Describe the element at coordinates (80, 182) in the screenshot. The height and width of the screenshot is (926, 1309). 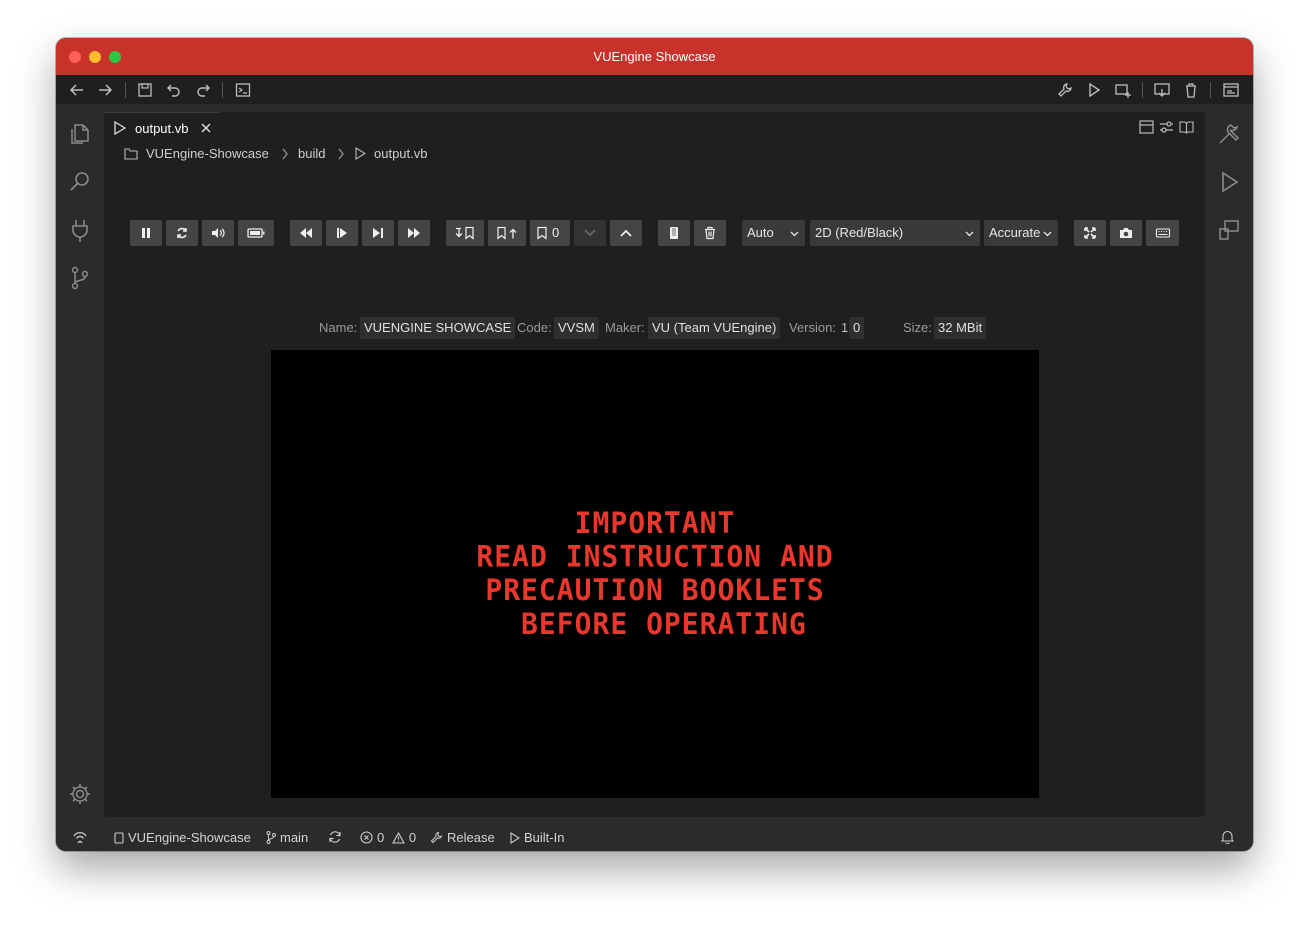
I see `search-icon` at that location.